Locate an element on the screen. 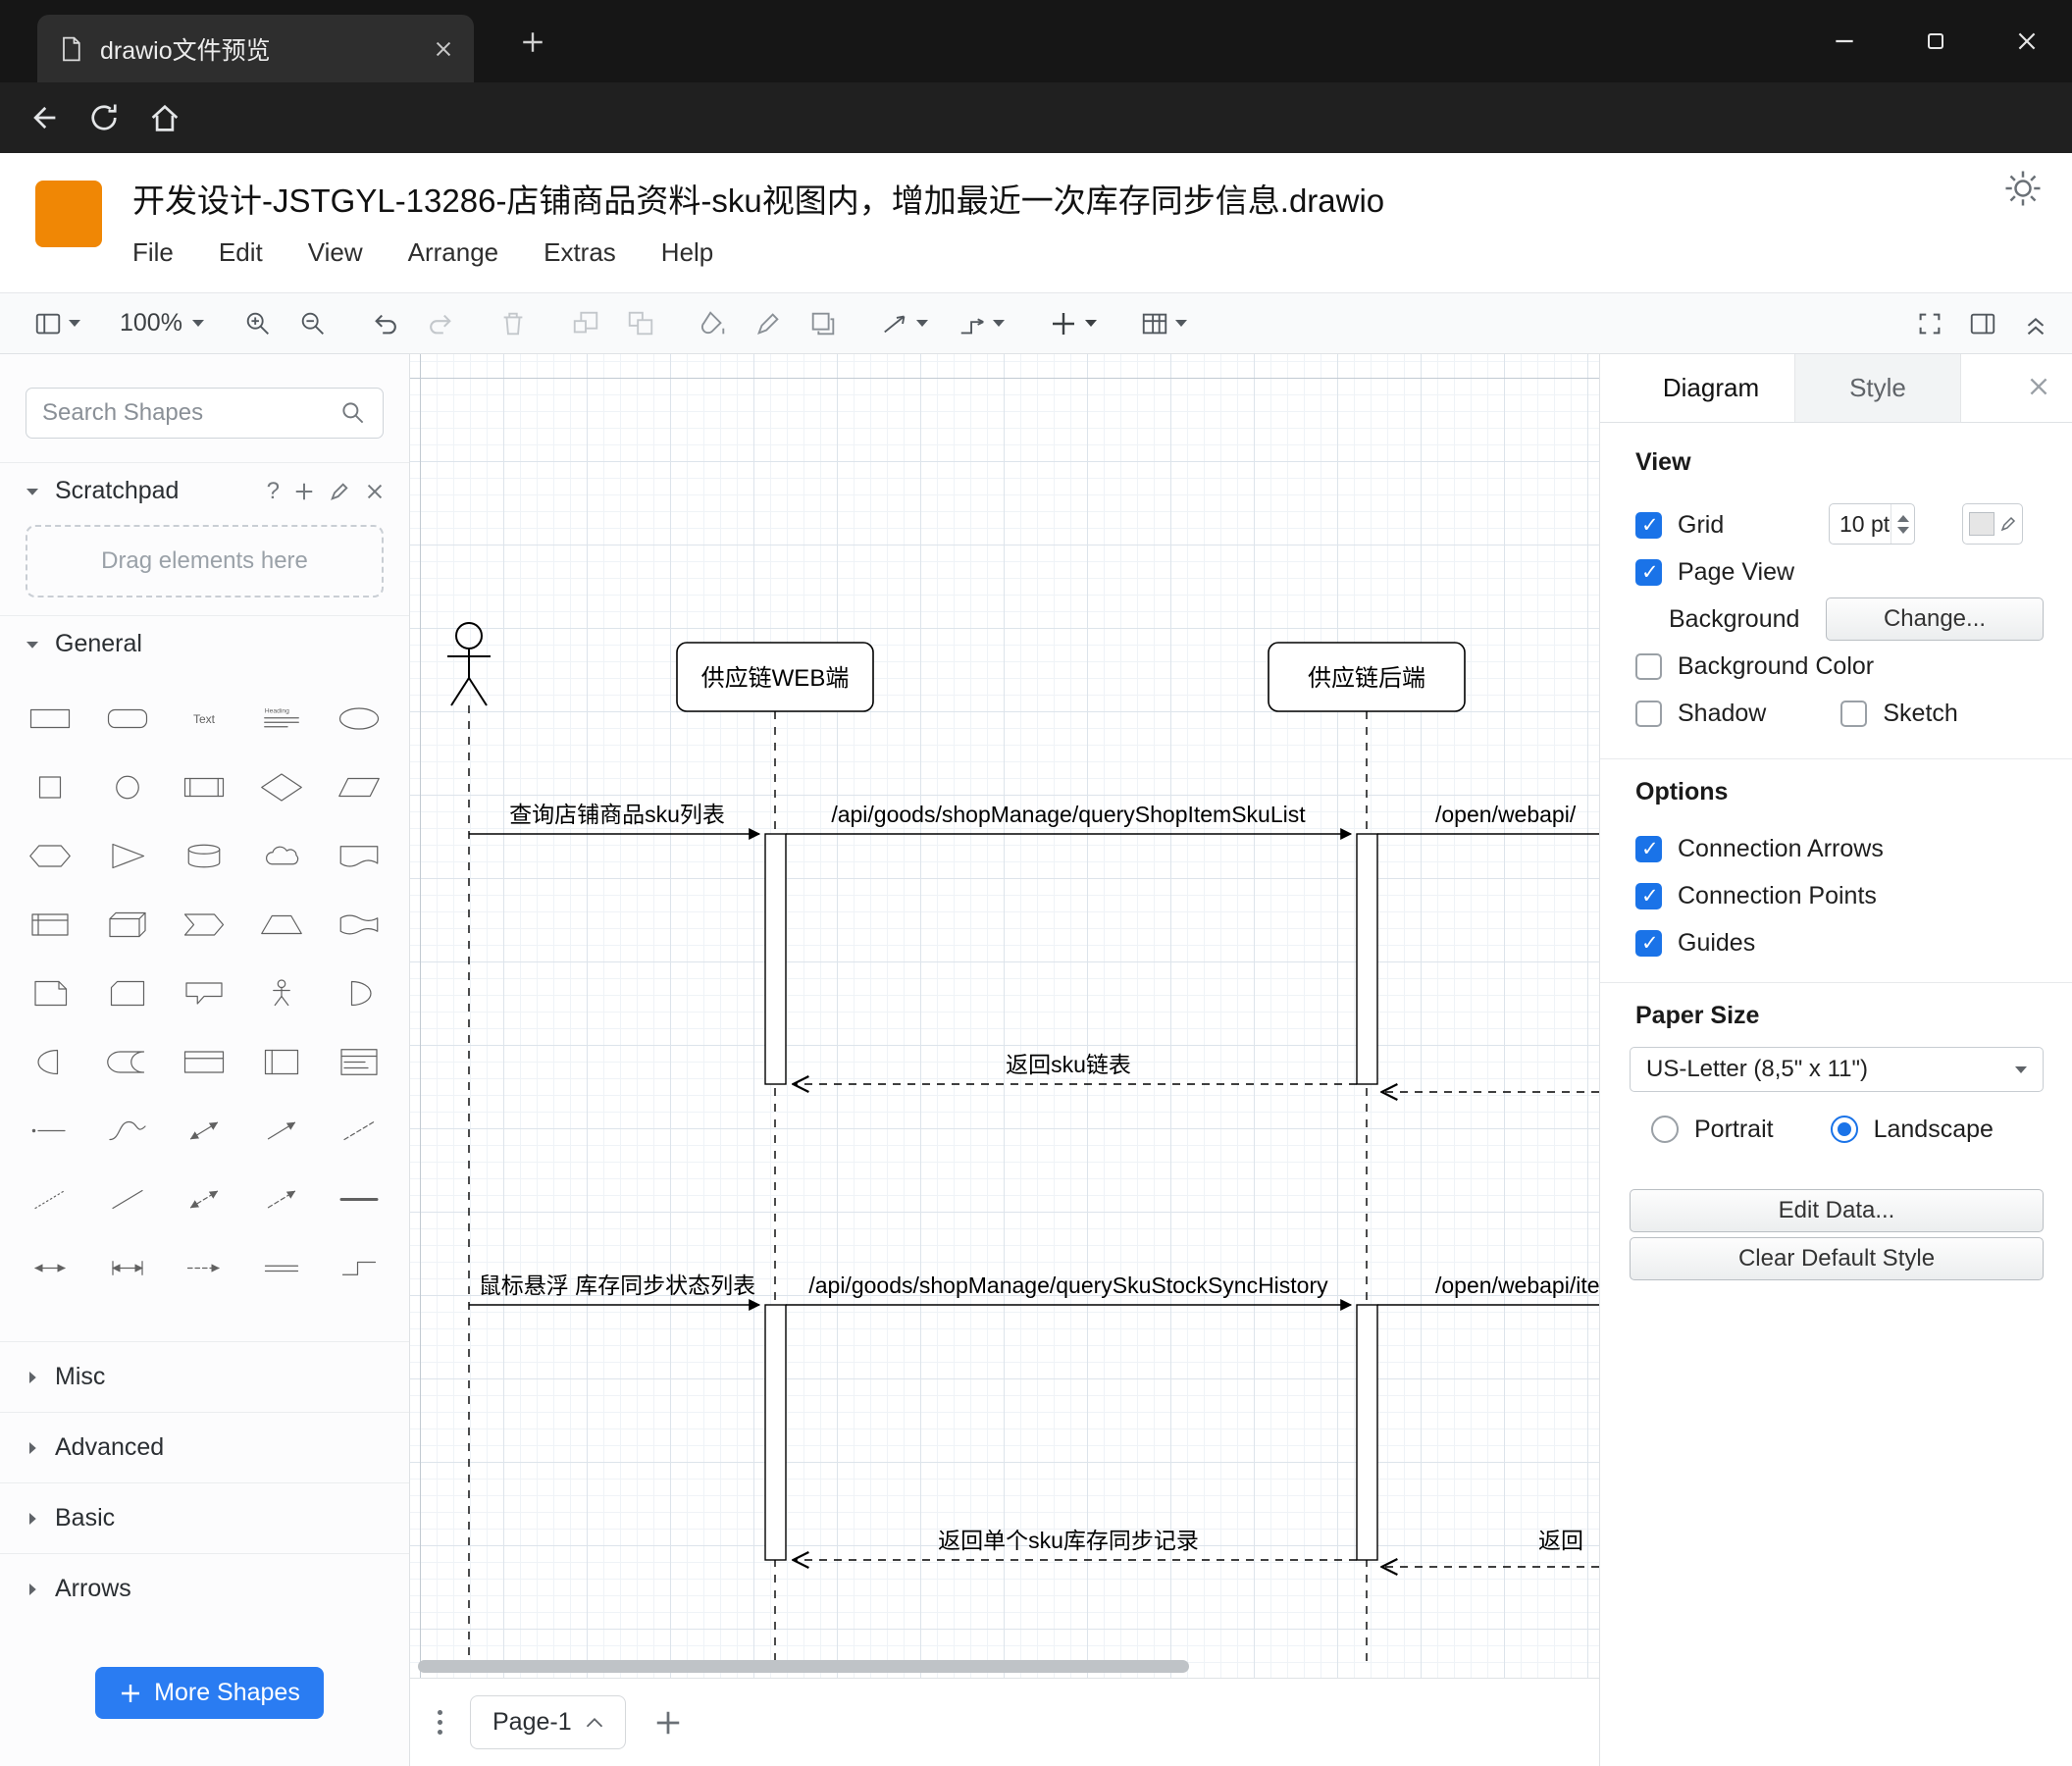 The image size is (2072, 1766). shape-container-icon is located at coordinates (204, 1061).